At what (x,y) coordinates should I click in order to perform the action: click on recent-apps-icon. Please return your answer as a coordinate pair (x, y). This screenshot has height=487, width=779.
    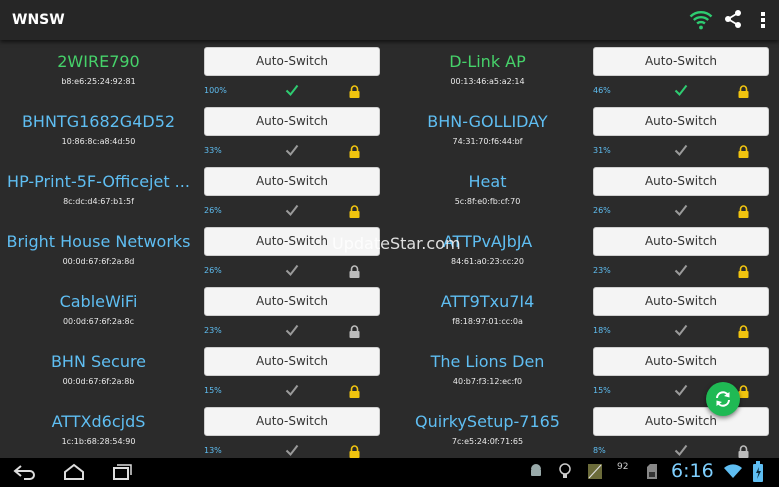
    Looking at the image, I should click on (122, 472).